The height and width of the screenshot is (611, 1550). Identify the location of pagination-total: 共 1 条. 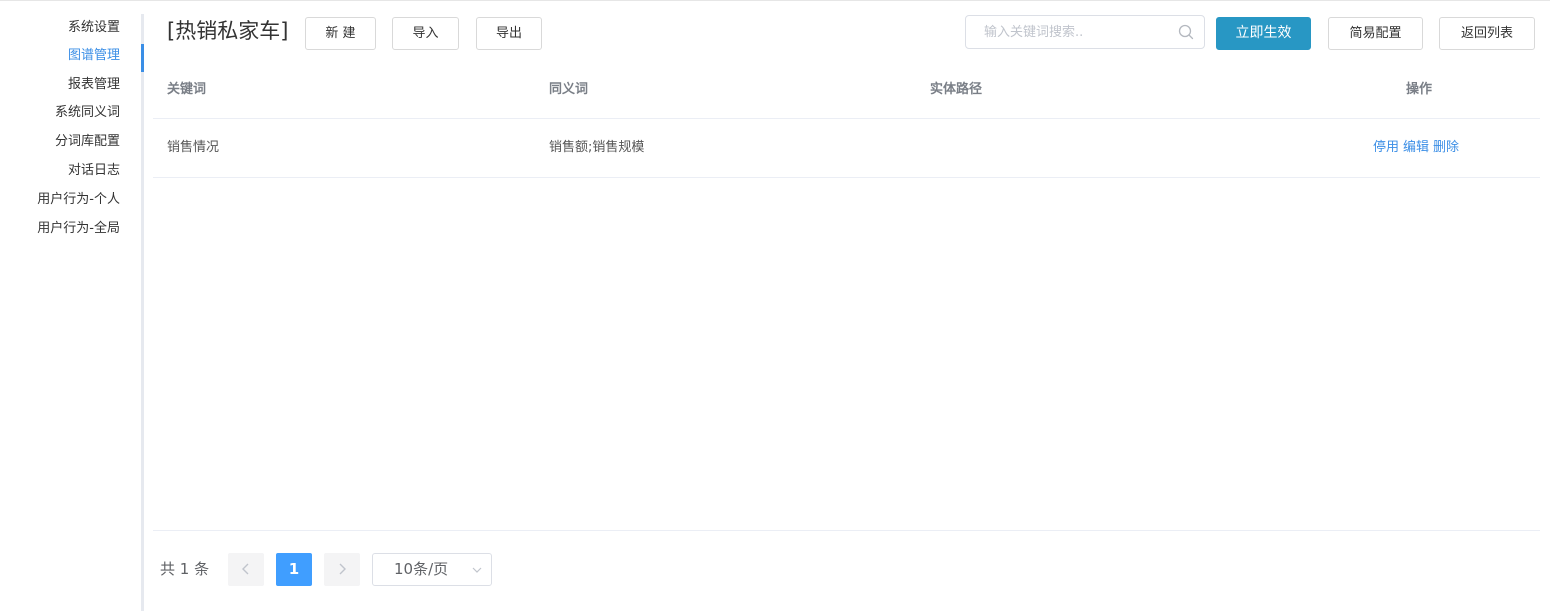
(185, 569).